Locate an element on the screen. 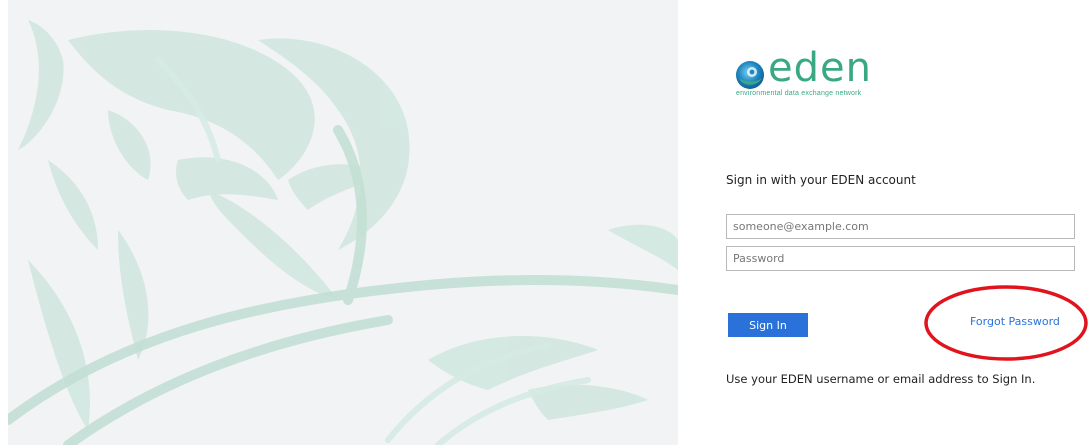 This screenshot has width=1088, height=445. password-input is located at coordinates (900, 258).